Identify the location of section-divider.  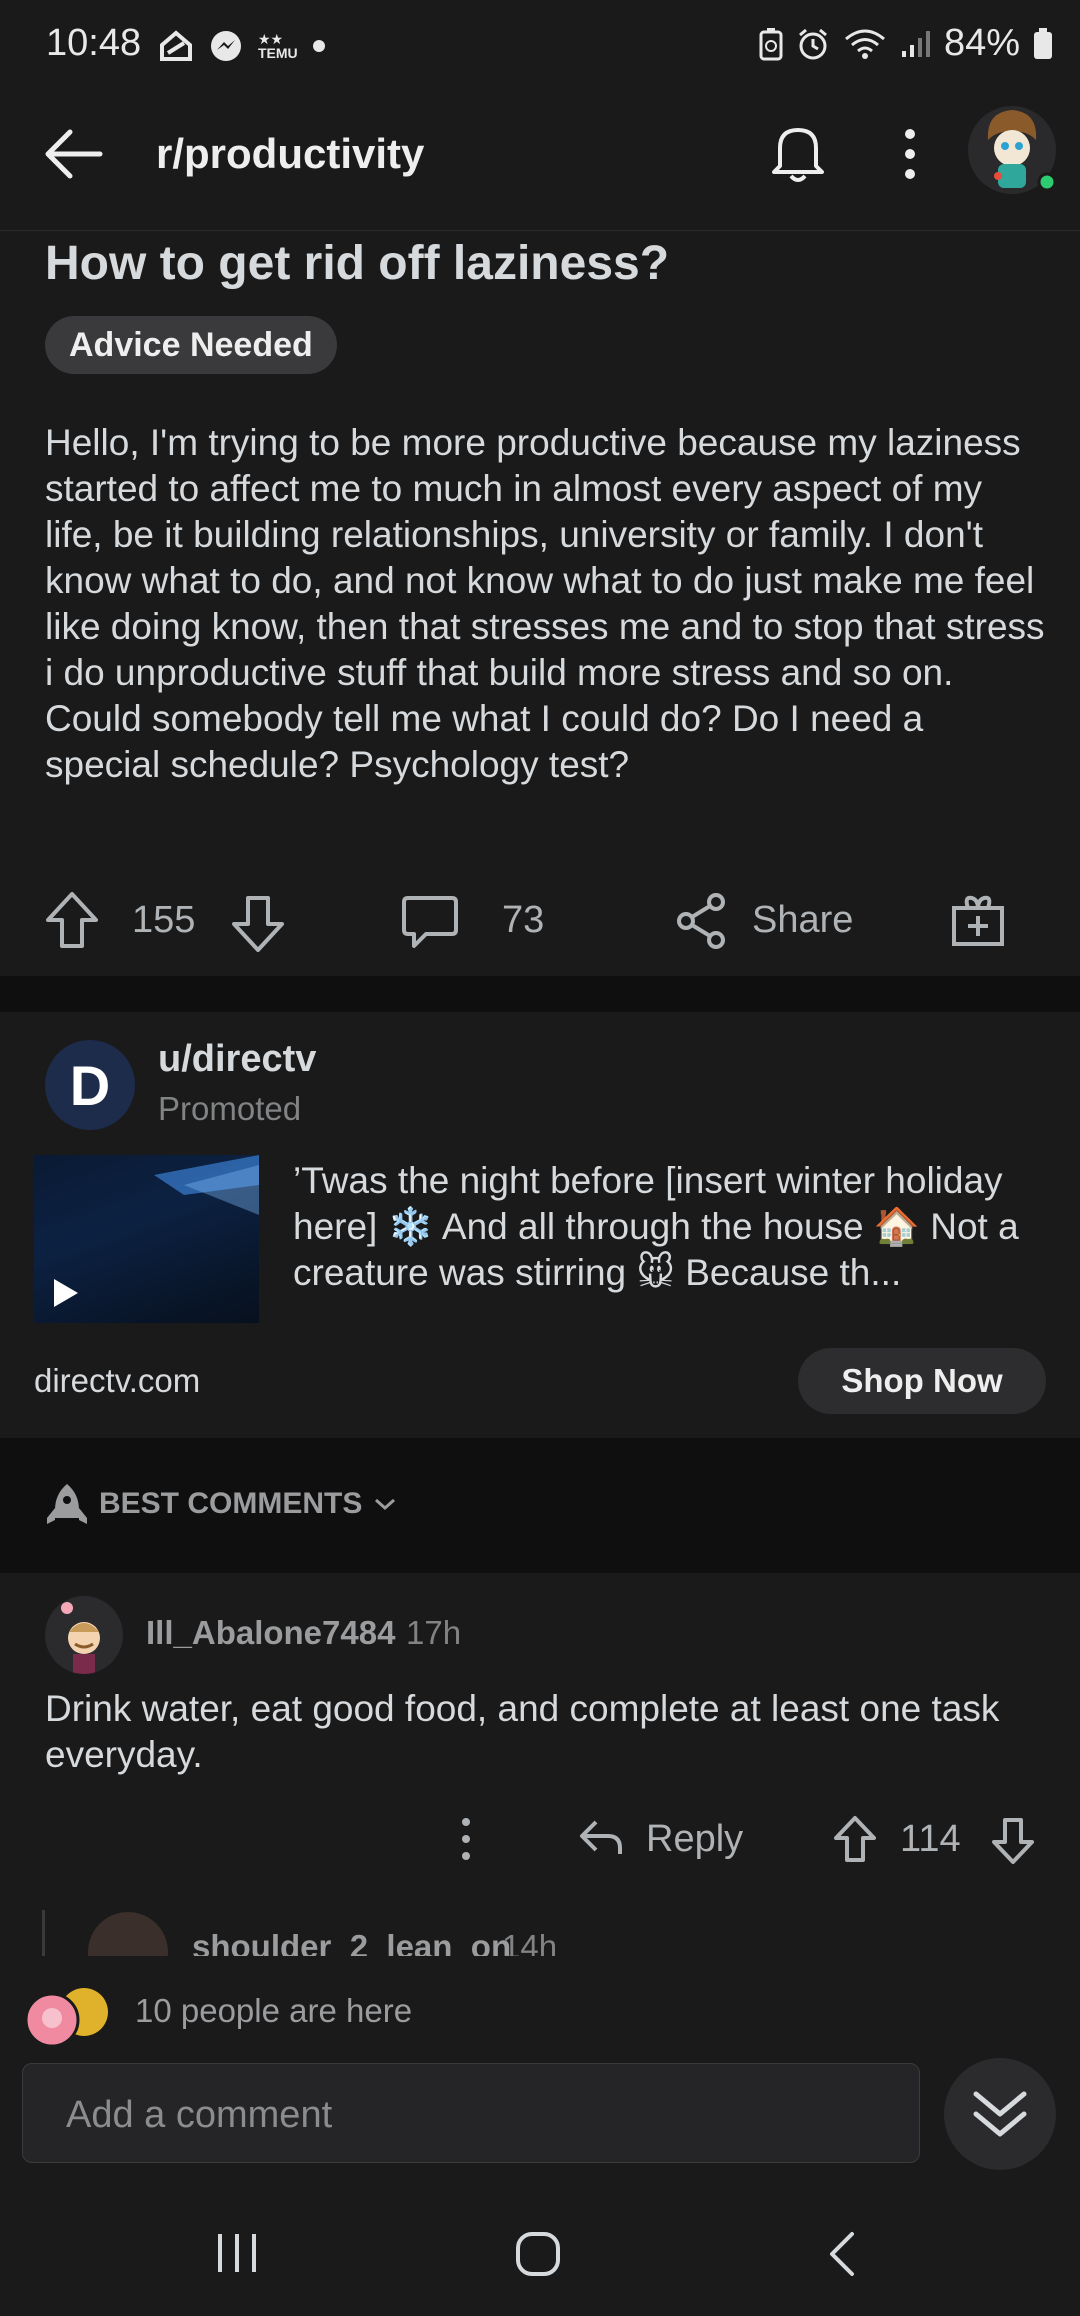
(540, 994).